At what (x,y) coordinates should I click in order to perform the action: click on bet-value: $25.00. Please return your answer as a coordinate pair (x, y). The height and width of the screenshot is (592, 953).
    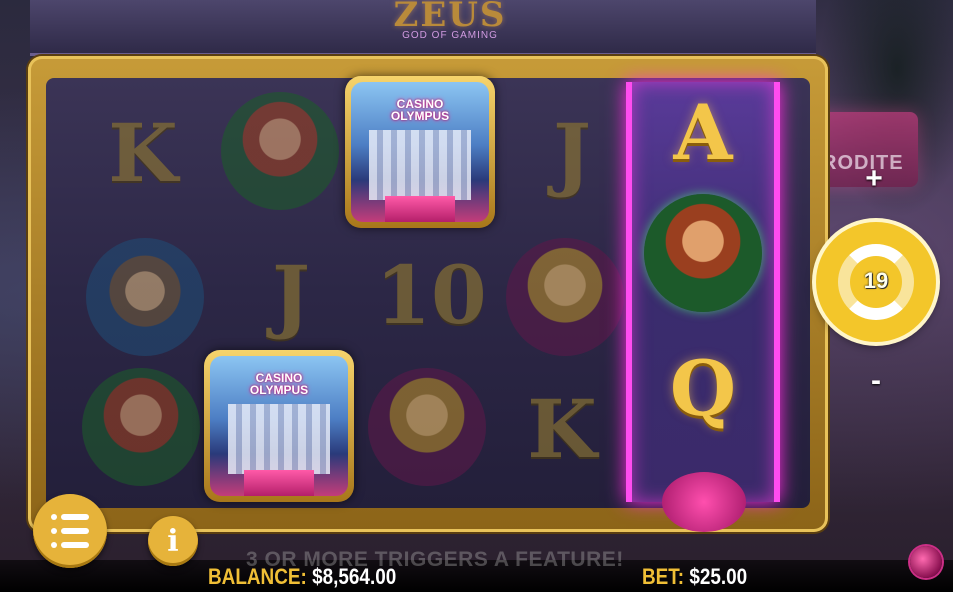
    Looking at the image, I should click on (718, 576).